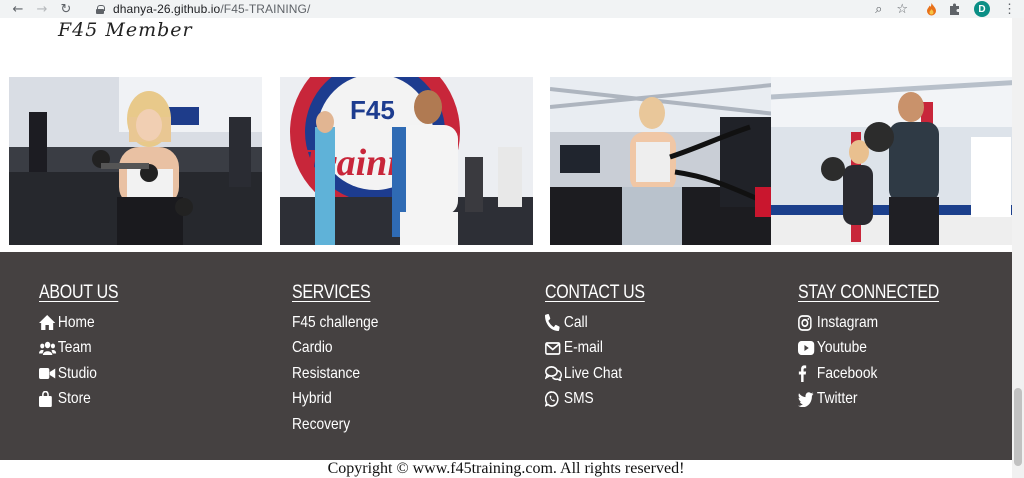 The height and width of the screenshot is (478, 1024). Describe the element at coordinates (931, 9) in the screenshot. I see `extension-fire-icon` at that location.